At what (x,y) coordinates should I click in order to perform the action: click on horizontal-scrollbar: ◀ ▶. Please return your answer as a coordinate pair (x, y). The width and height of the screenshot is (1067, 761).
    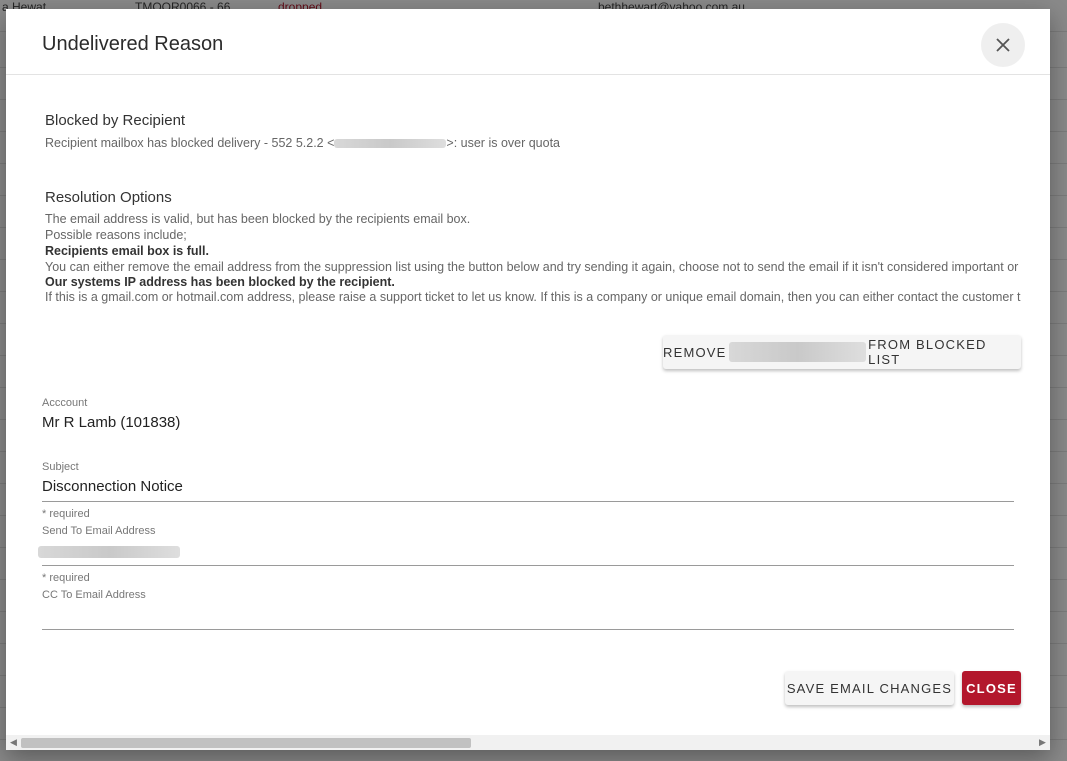
    Looking at the image, I should click on (528, 742).